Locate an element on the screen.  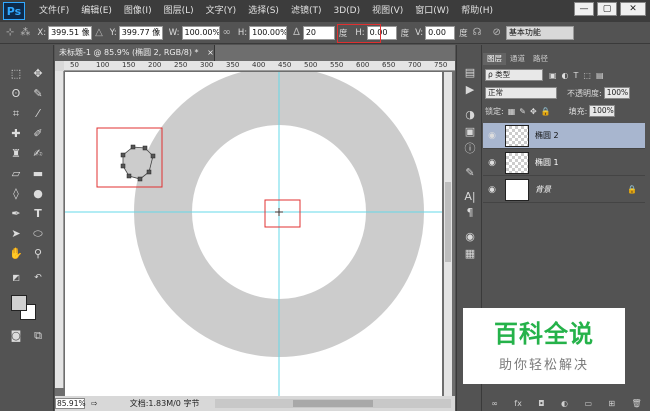
workspace-select: 基本功能 is located at coordinates (539, 32).